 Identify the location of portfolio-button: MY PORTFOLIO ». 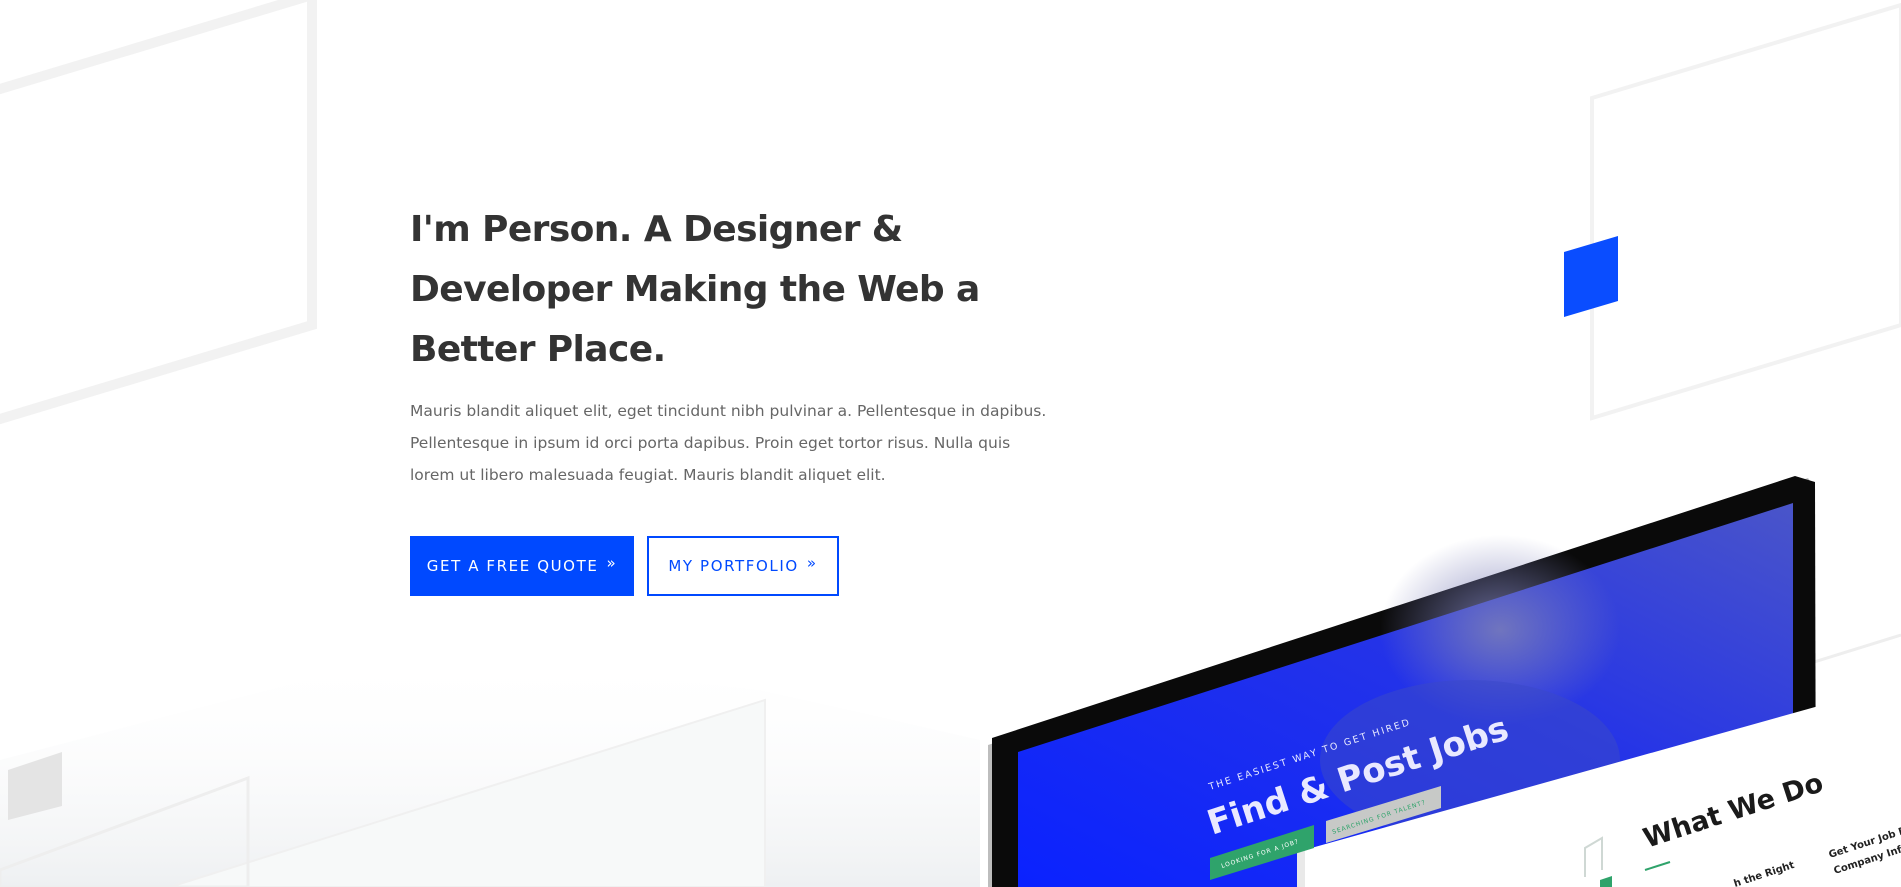
(743, 566).